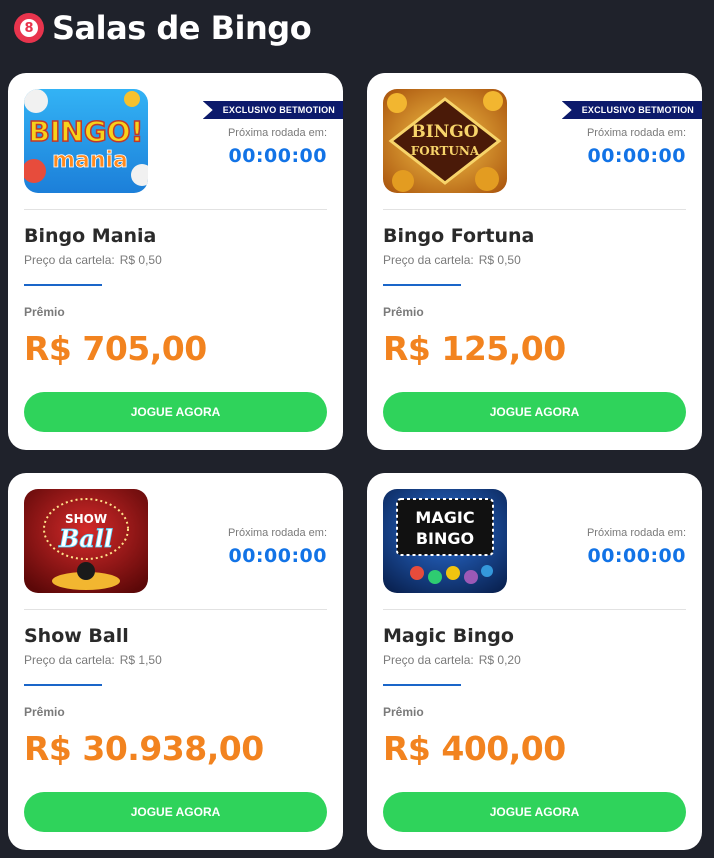 This screenshot has height=858, width=714. Describe the element at coordinates (474, 348) in the screenshot. I see `prize-value: R$ 125,00` at that location.